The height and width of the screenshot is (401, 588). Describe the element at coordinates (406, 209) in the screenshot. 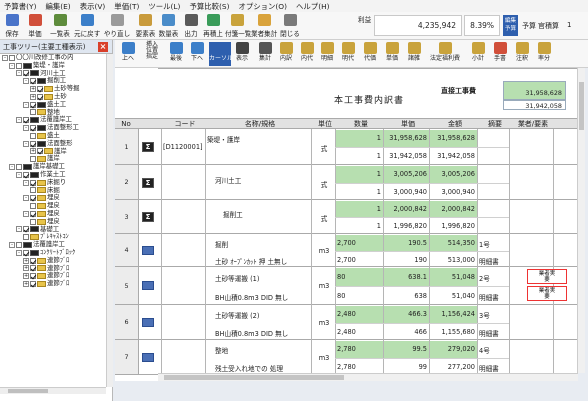

I see `cell-p1: 2,000,842` at that location.